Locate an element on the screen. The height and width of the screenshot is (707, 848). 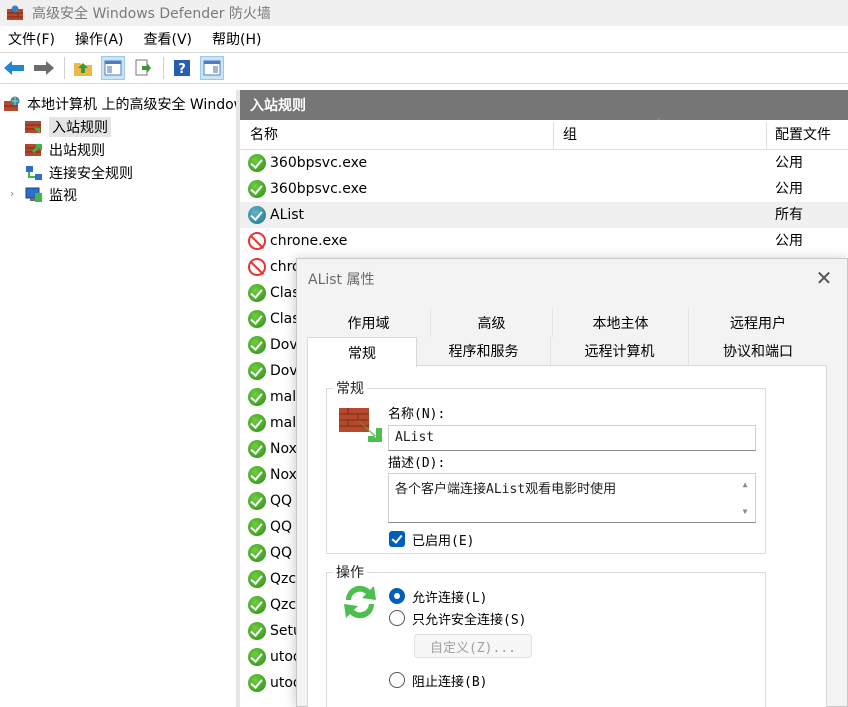
menu-action: 操作(A) is located at coordinates (99, 39).